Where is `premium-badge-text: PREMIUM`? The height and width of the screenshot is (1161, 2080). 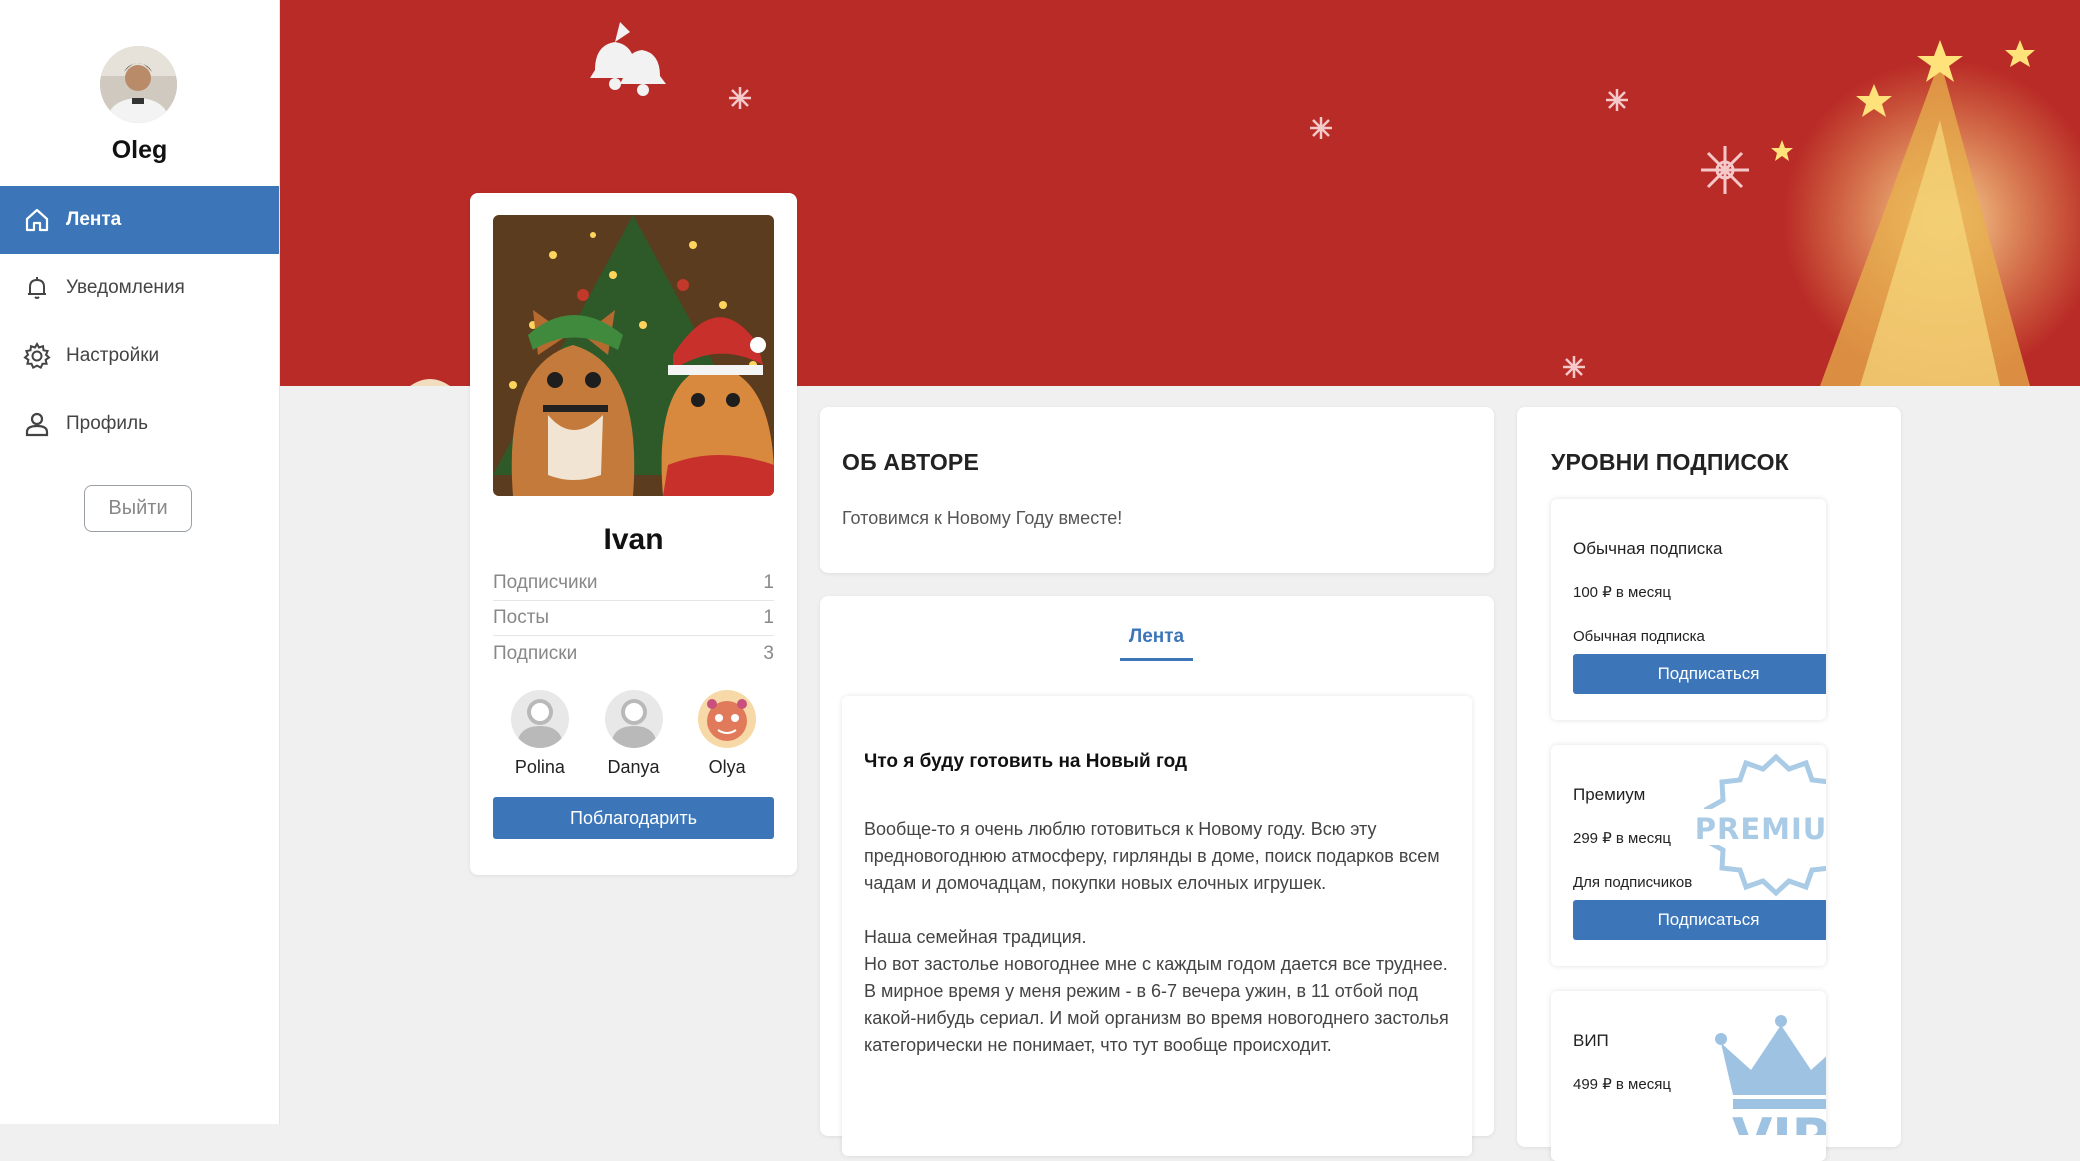 premium-badge-text: PREMIUM is located at coordinates (1760, 829).